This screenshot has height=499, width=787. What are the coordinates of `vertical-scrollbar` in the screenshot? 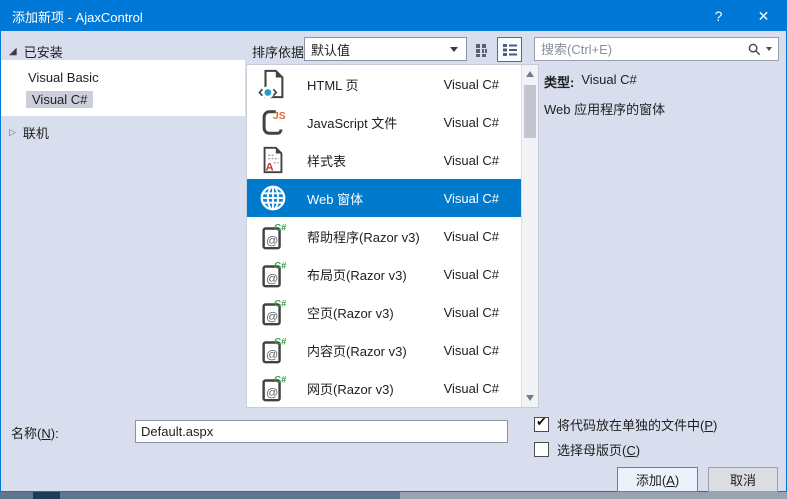 It's located at (529, 236).